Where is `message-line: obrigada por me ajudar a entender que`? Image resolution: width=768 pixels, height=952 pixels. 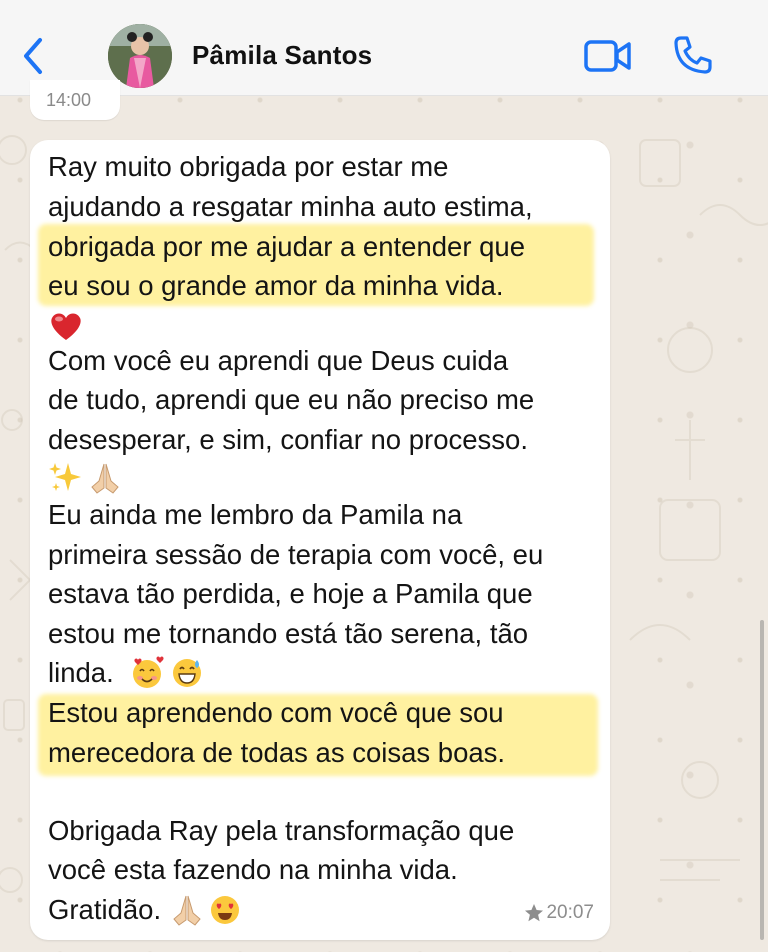 message-line: obrigada por me ajudar a entender que is located at coordinates (287, 246).